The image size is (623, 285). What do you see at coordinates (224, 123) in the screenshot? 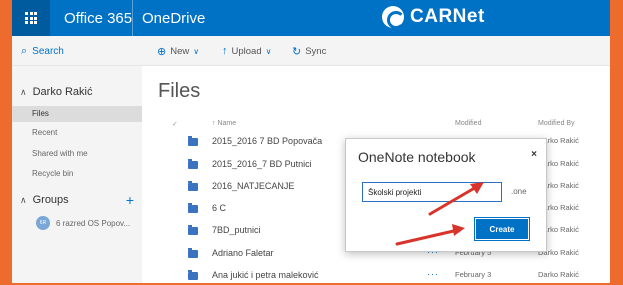
I see `column-header-name: ↑ Name` at bounding box center [224, 123].